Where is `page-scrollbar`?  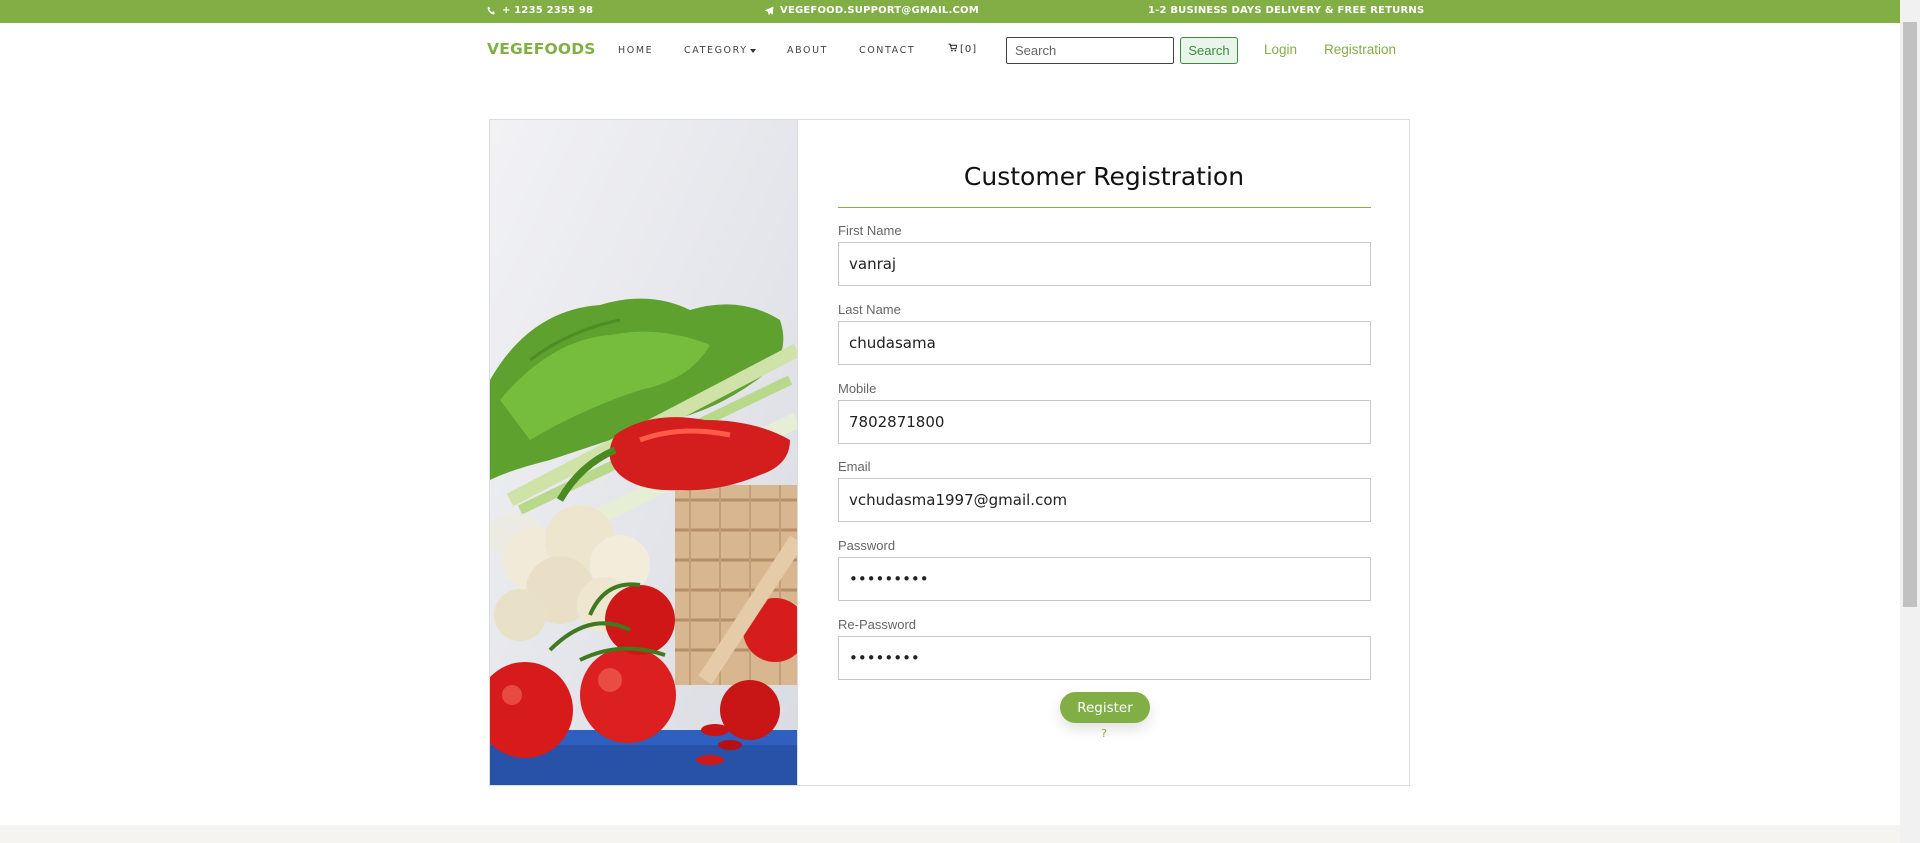
page-scrollbar is located at coordinates (1910, 421).